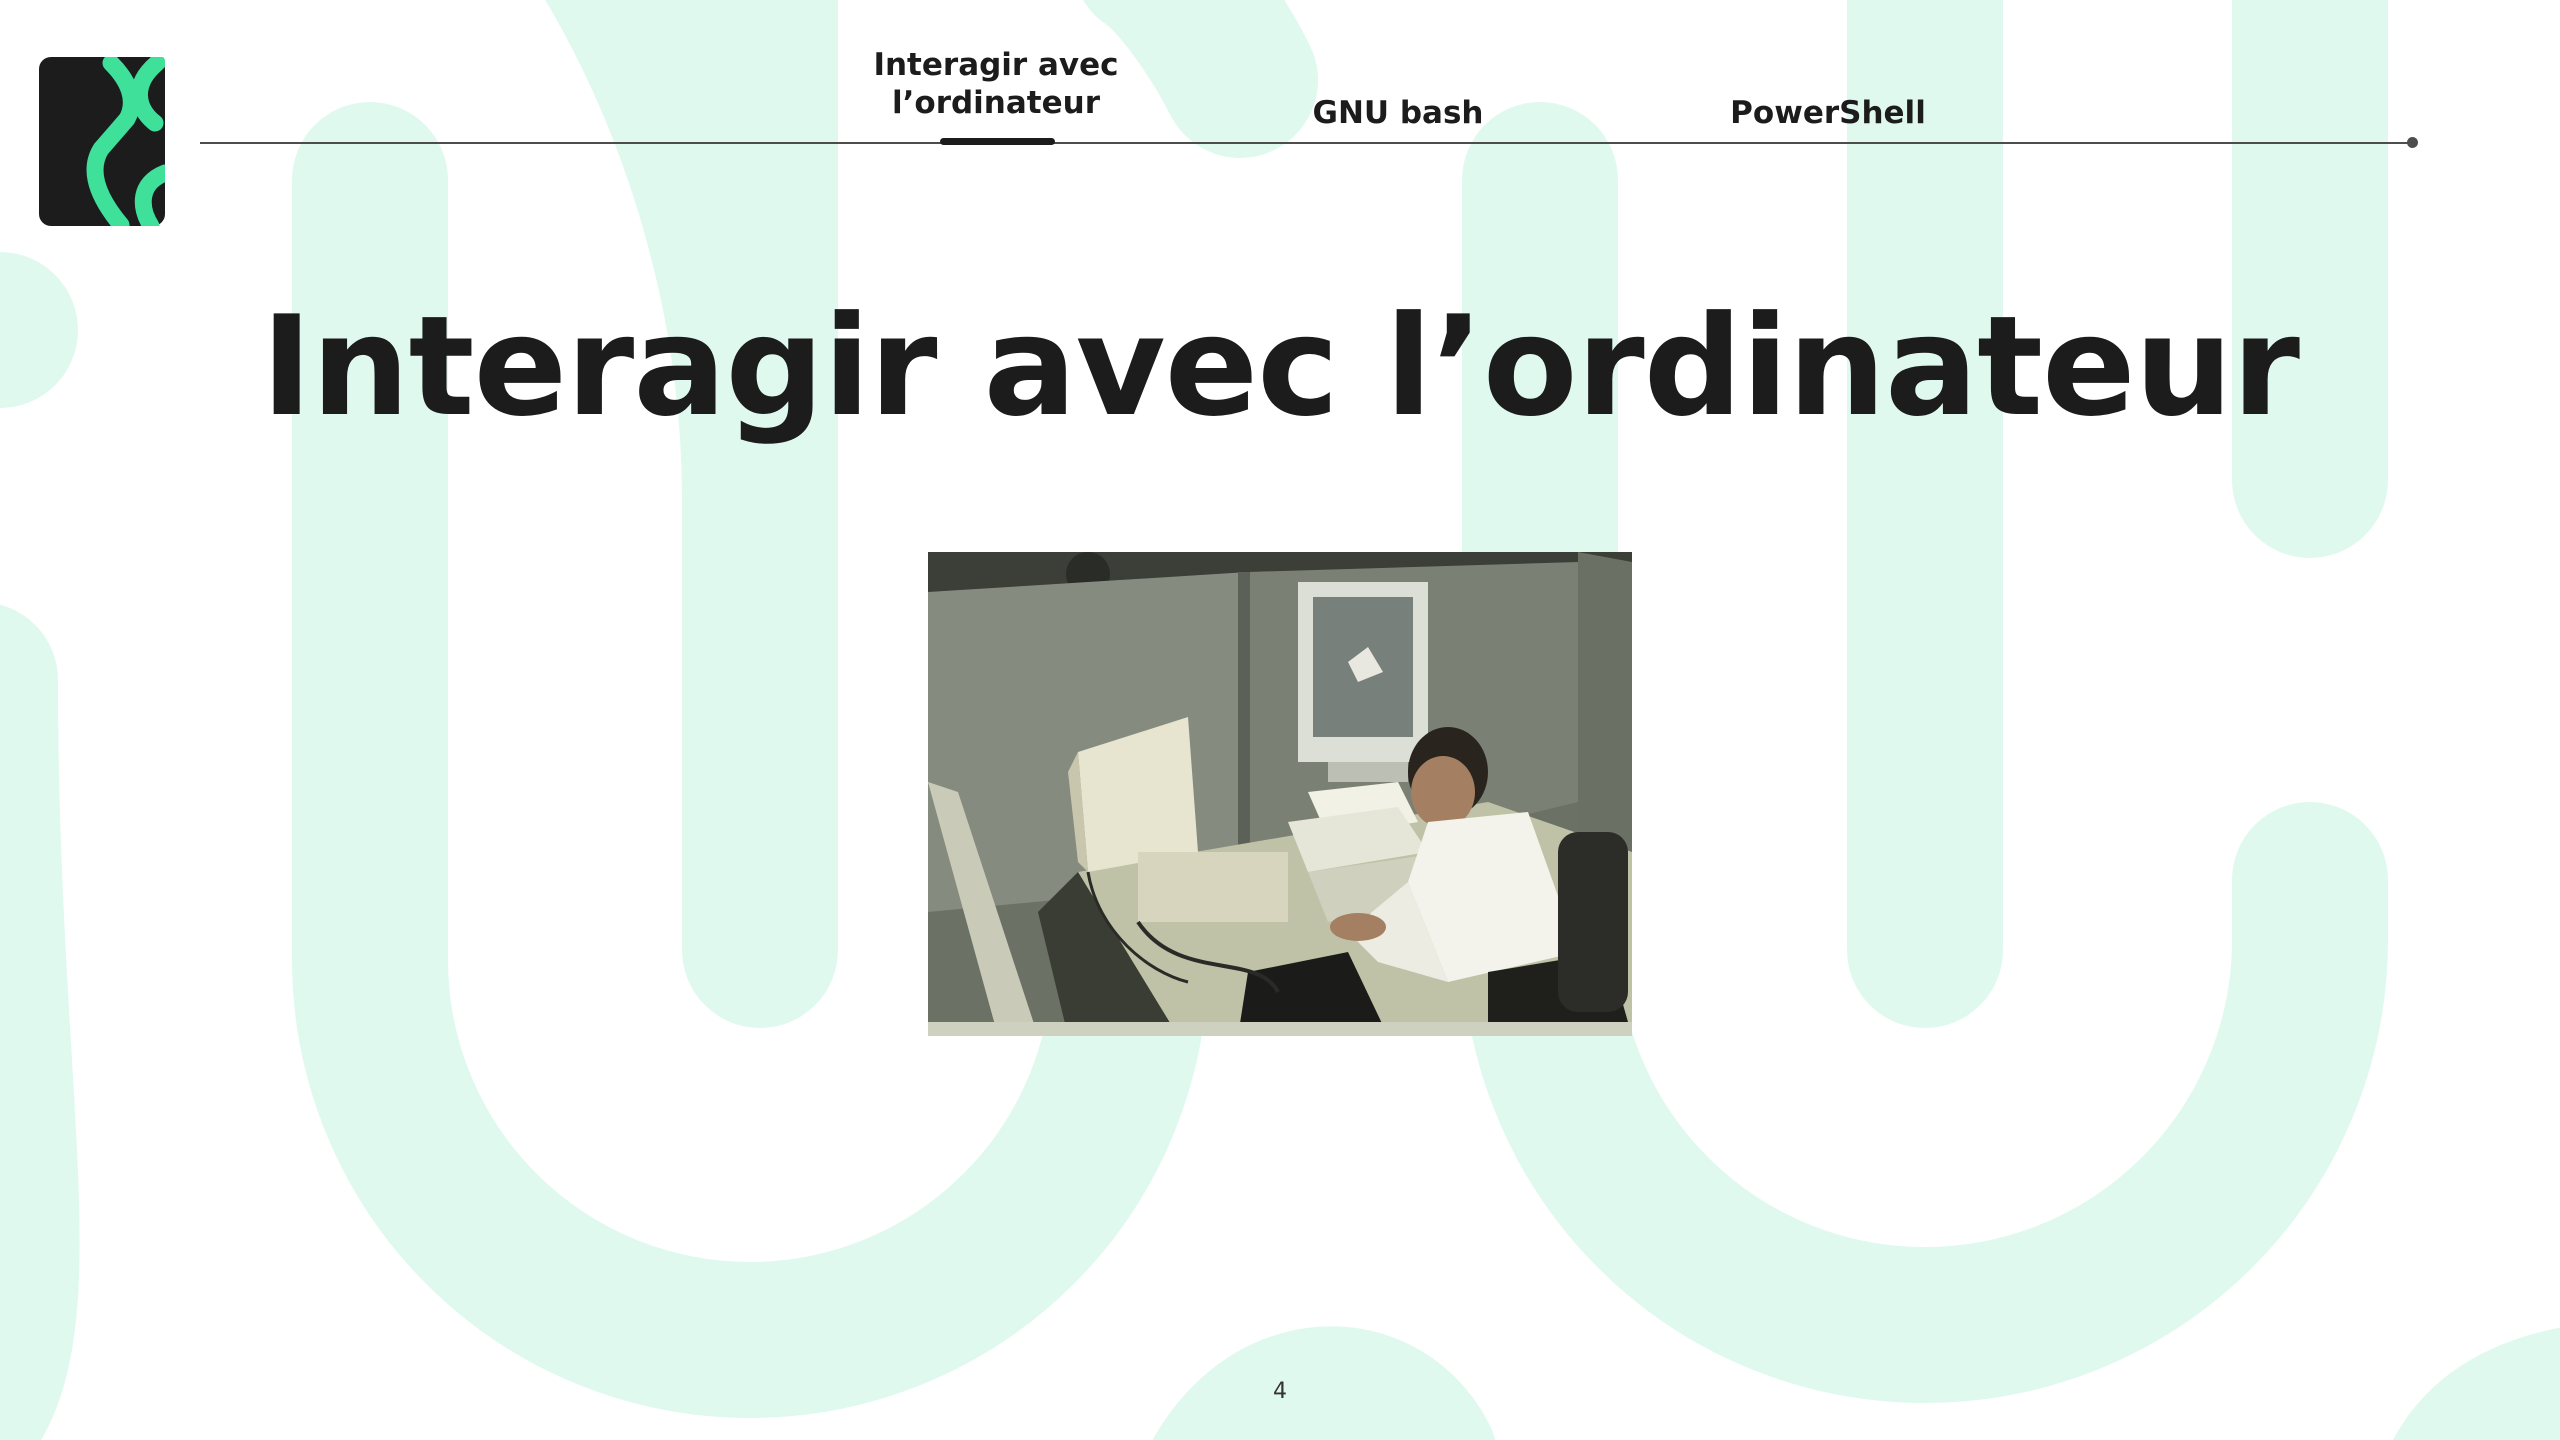 The width and height of the screenshot is (2560, 1440). Describe the element at coordinates (1280, 1391) in the screenshot. I see `page-number: 4` at that location.